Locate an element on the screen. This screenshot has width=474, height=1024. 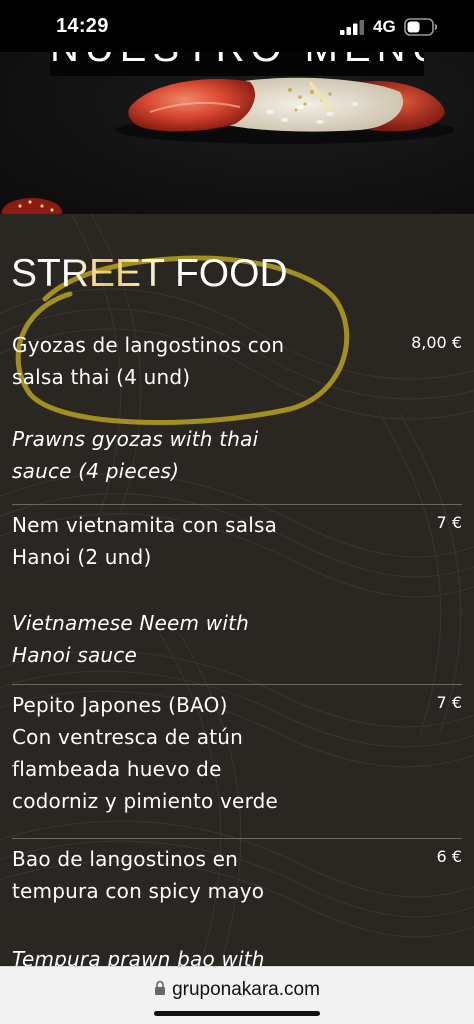
battery-icon is located at coordinates (421, 27).